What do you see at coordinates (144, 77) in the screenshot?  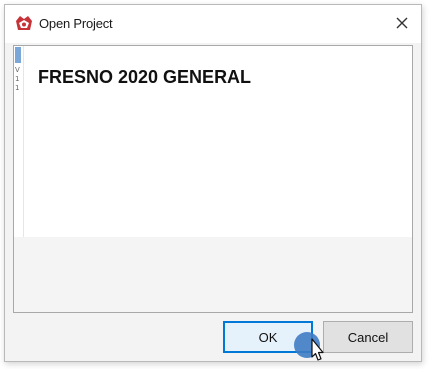 I see `list-item-project: FRESNO 2020 GENERAL` at bounding box center [144, 77].